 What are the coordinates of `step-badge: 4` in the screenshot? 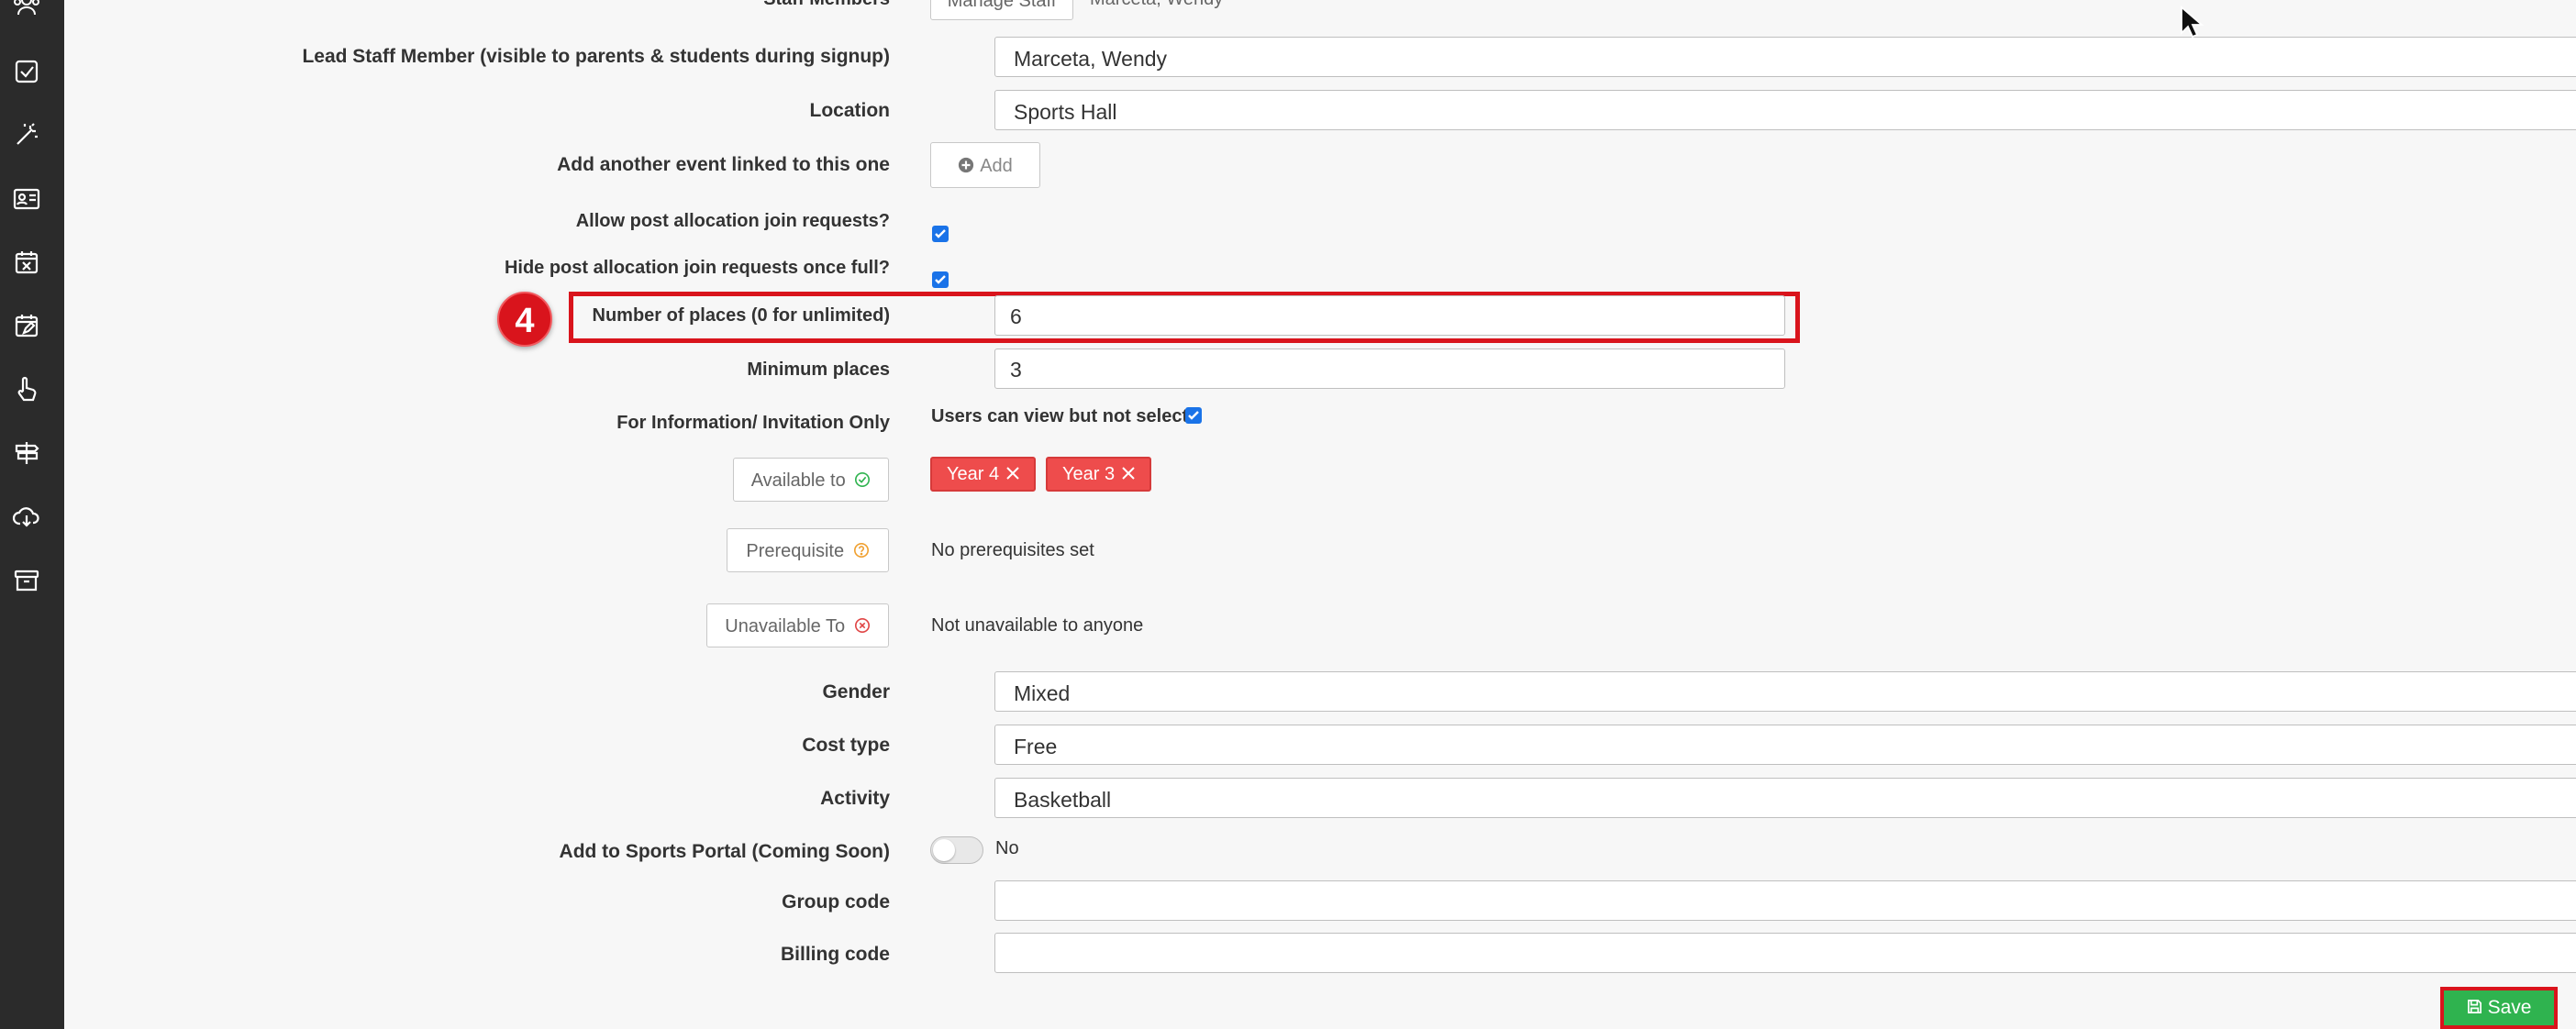 It's located at (524, 319).